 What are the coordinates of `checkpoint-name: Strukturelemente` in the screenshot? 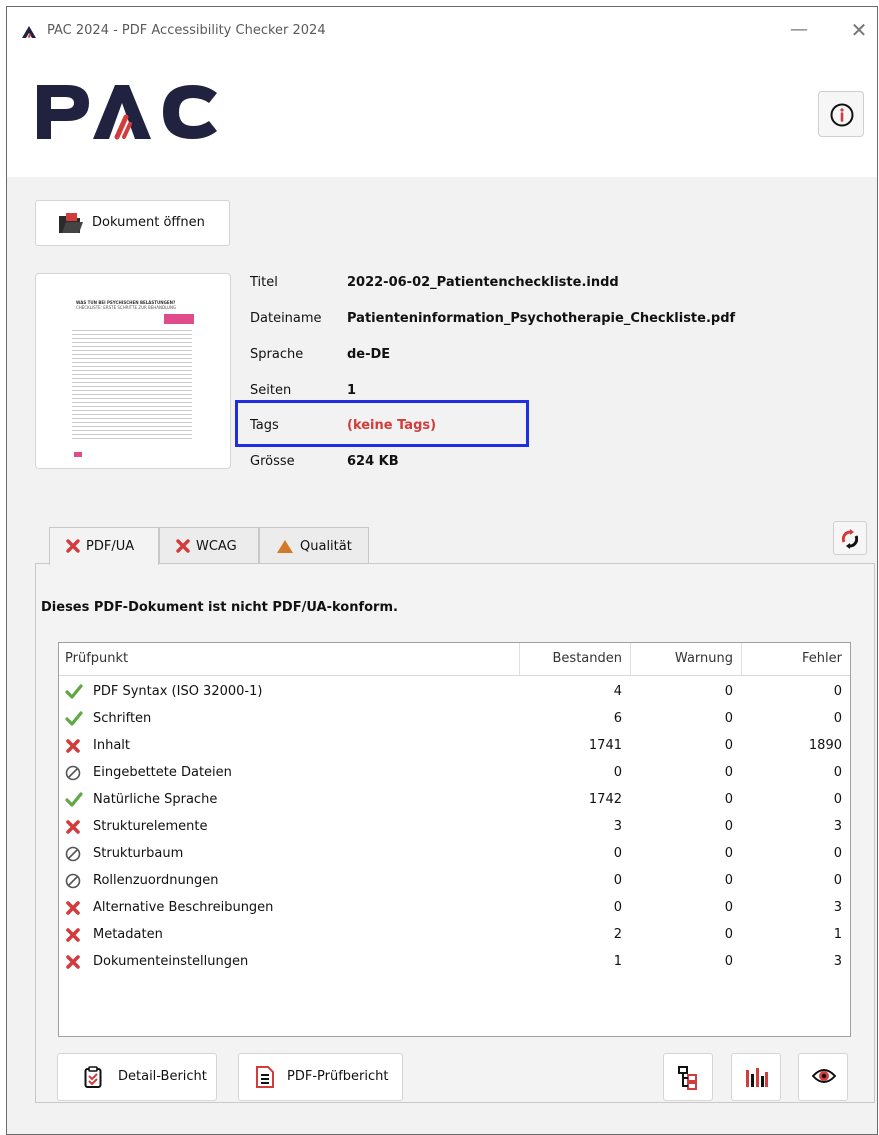 It's located at (150, 826).